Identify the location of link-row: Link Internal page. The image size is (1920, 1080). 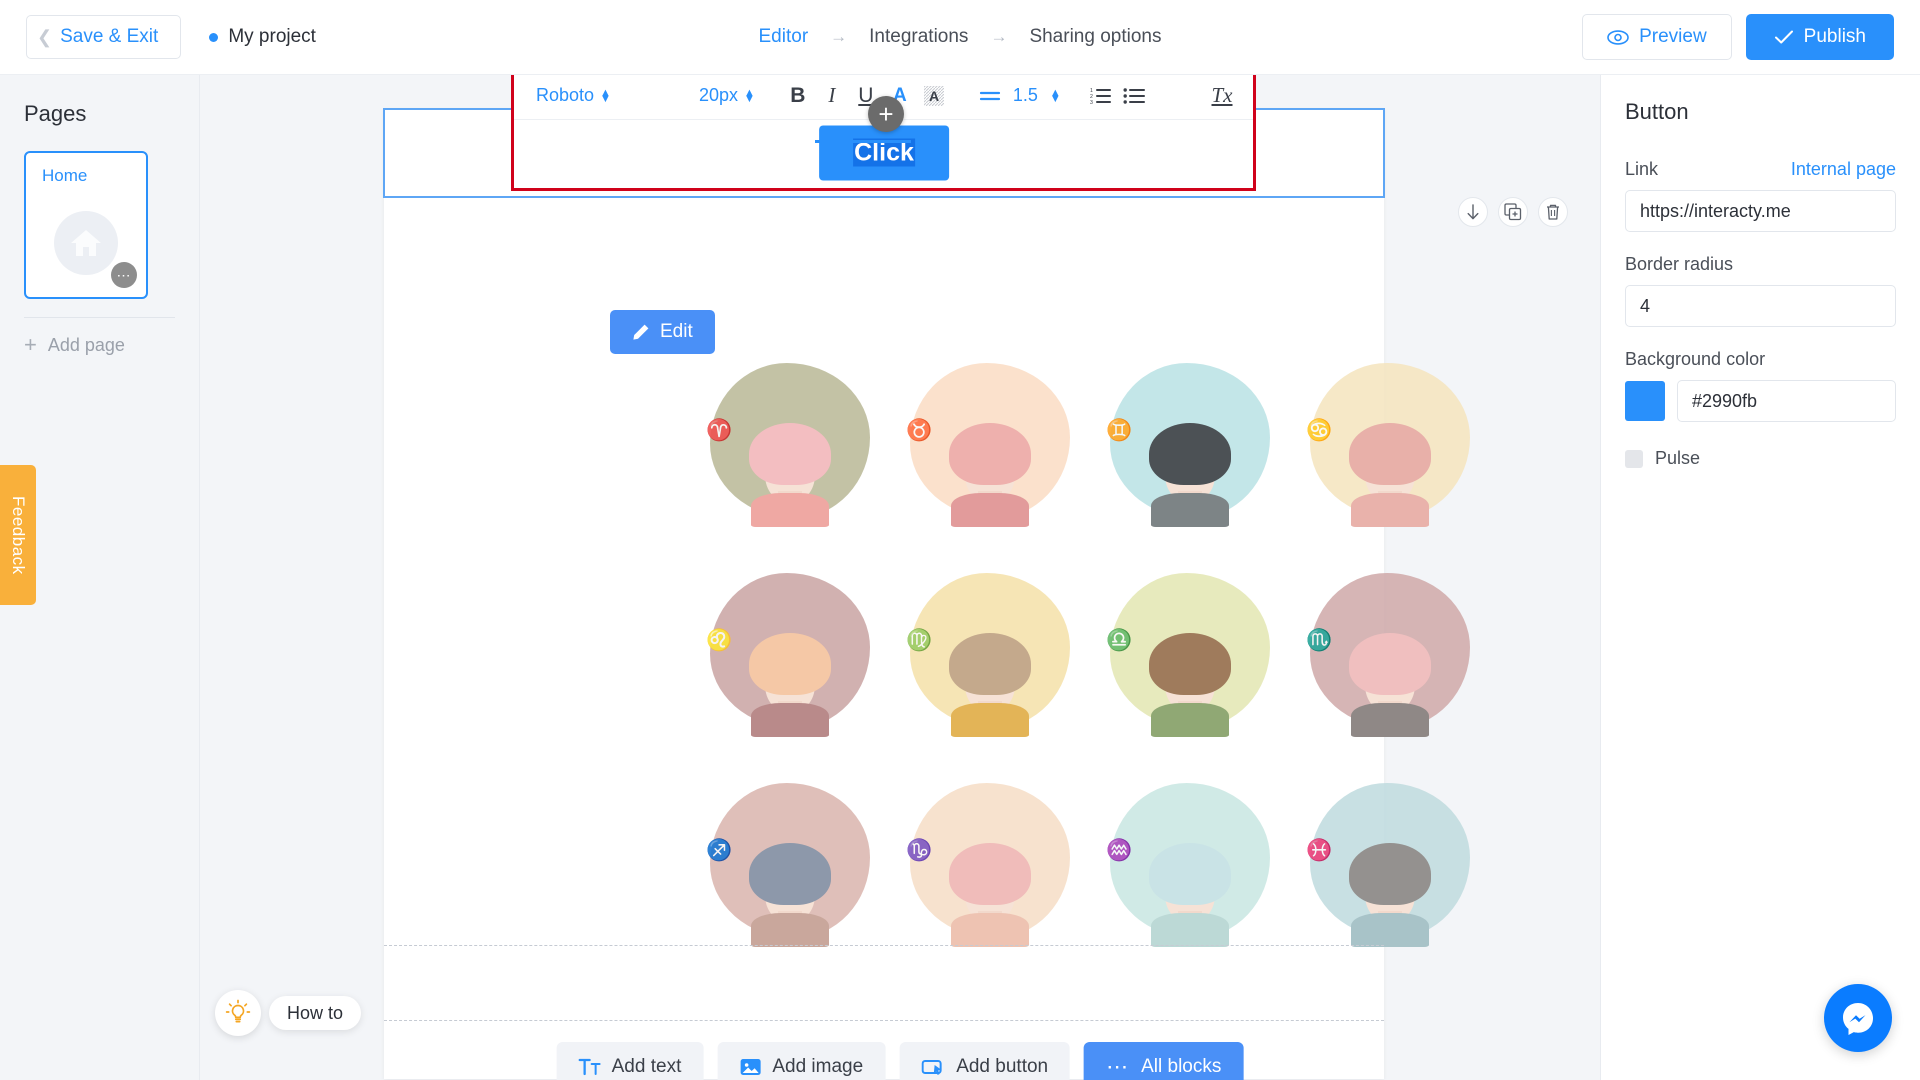
(1760, 169).